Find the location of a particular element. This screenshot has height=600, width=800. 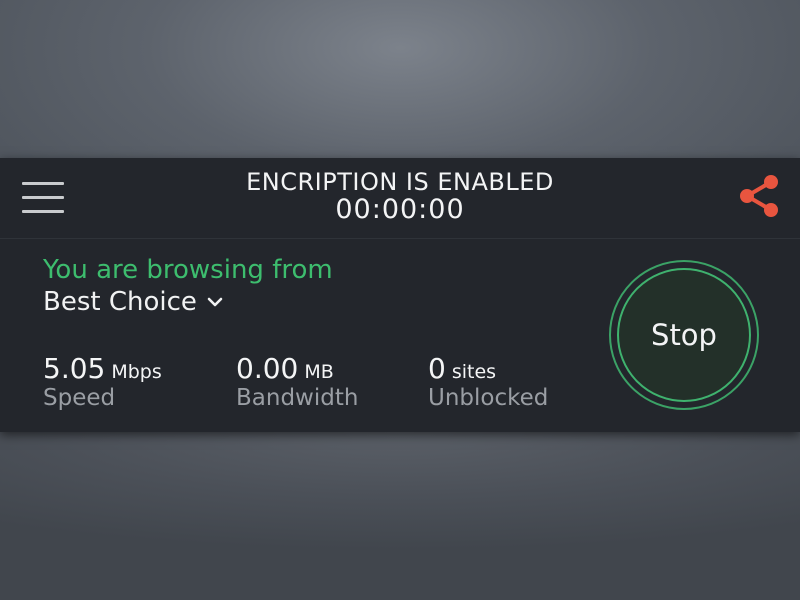

panel-header: ENCRIPTION IS ENABLED 00:00:00 is located at coordinates (400, 198).